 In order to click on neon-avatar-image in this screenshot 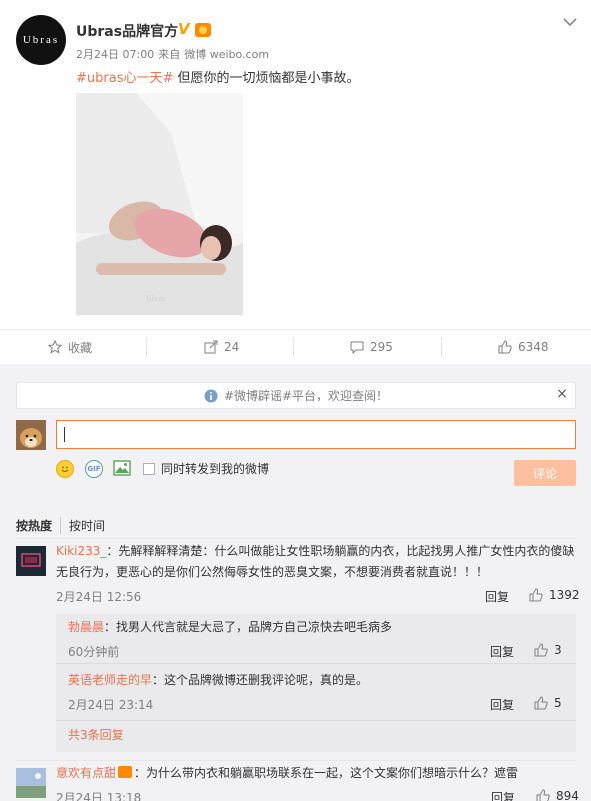, I will do `click(31, 561)`.